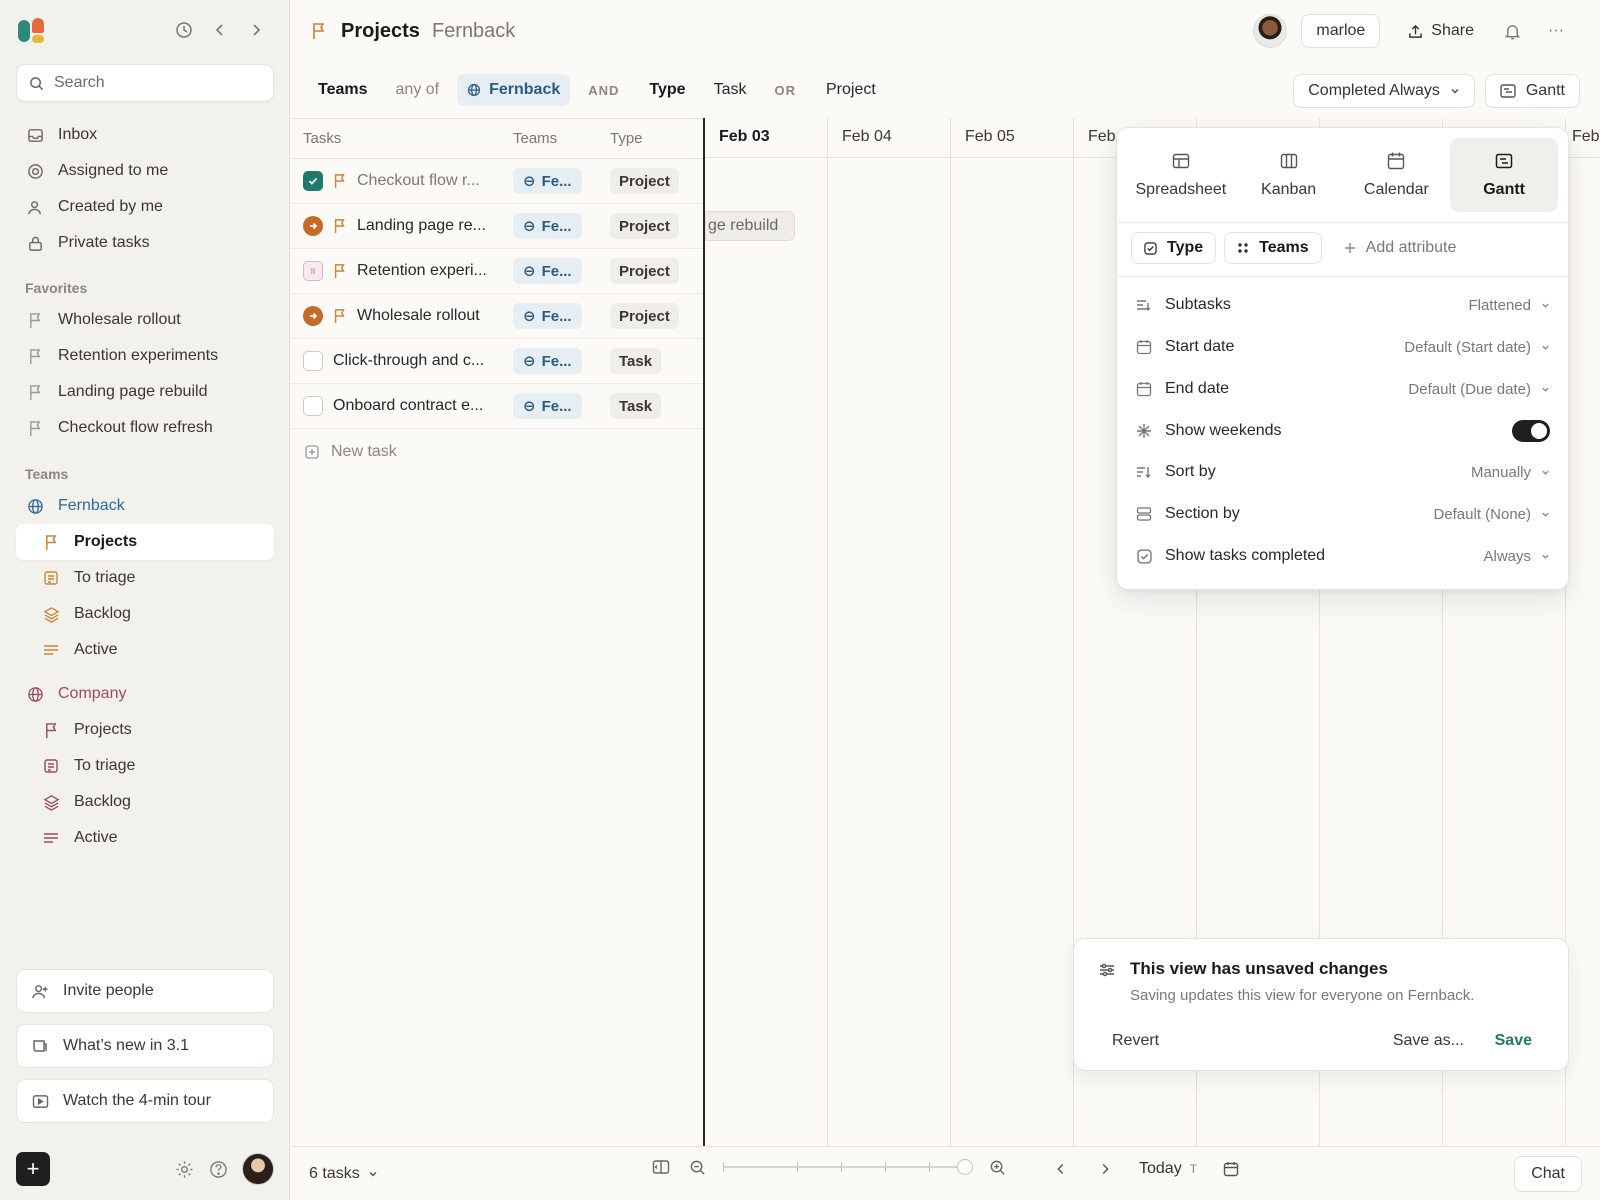 The width and height of the screenshot is (1600, 1200). I want to click on settings-icon, so click(184, 1169).